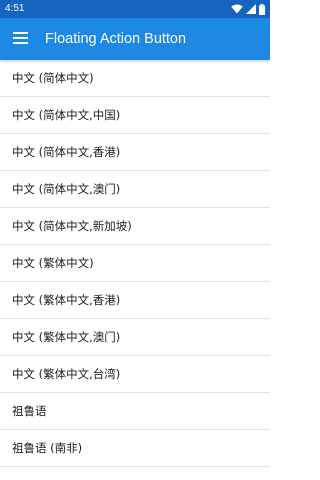  What do you see at coordinates (135, 337) in the screenshot?
I see `list-item: 中文 (繁体中文,澳门)` at bounding box center [135, 337].